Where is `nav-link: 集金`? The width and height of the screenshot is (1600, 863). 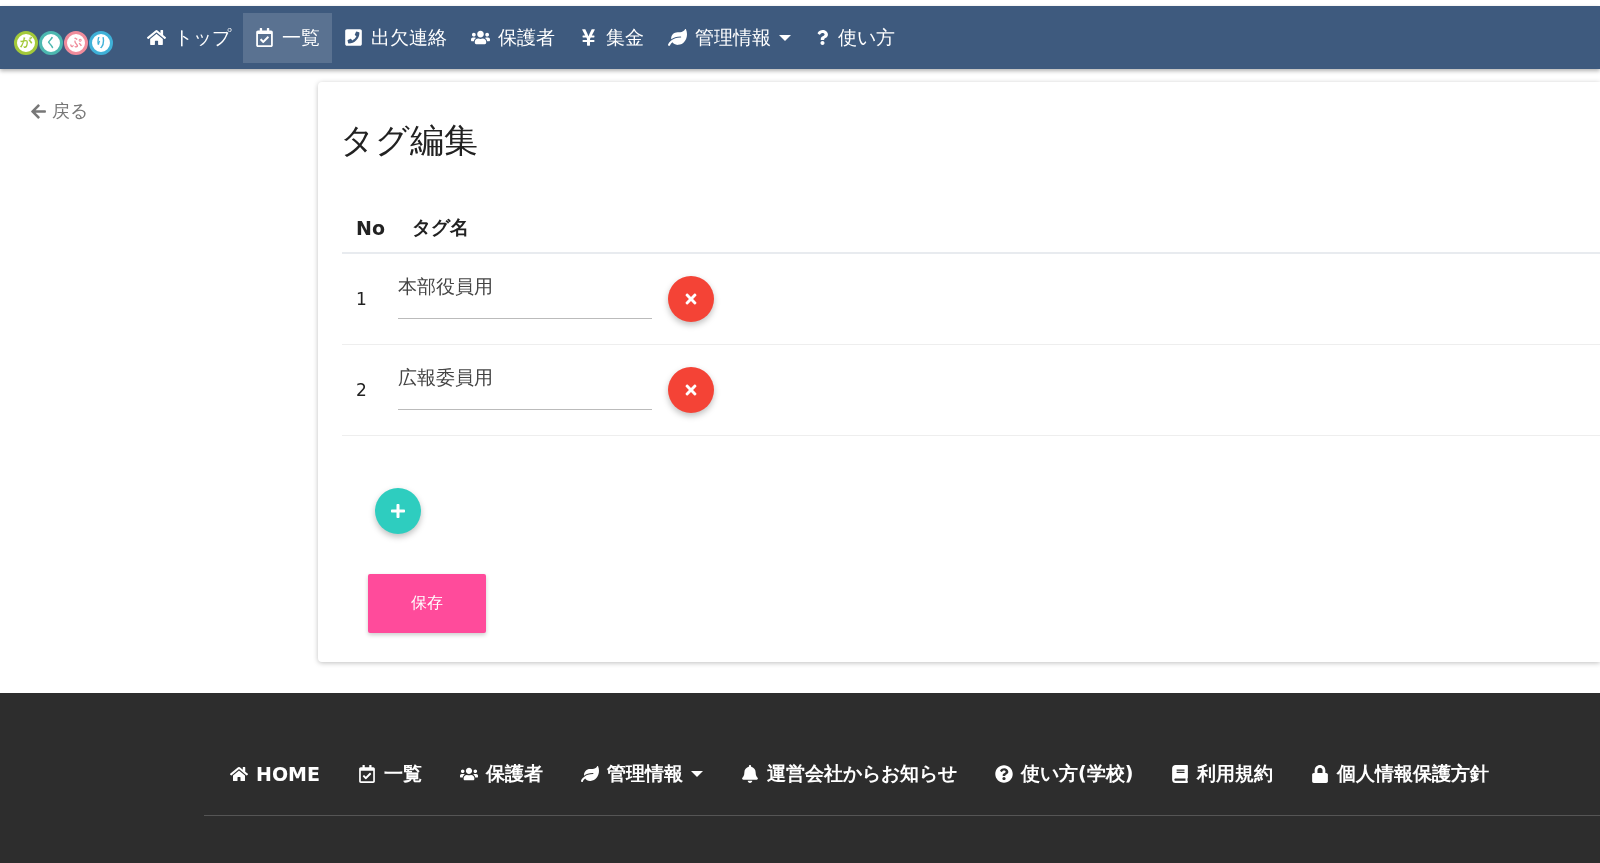 nav-link: 集金 is located at coordinates (611, 37).